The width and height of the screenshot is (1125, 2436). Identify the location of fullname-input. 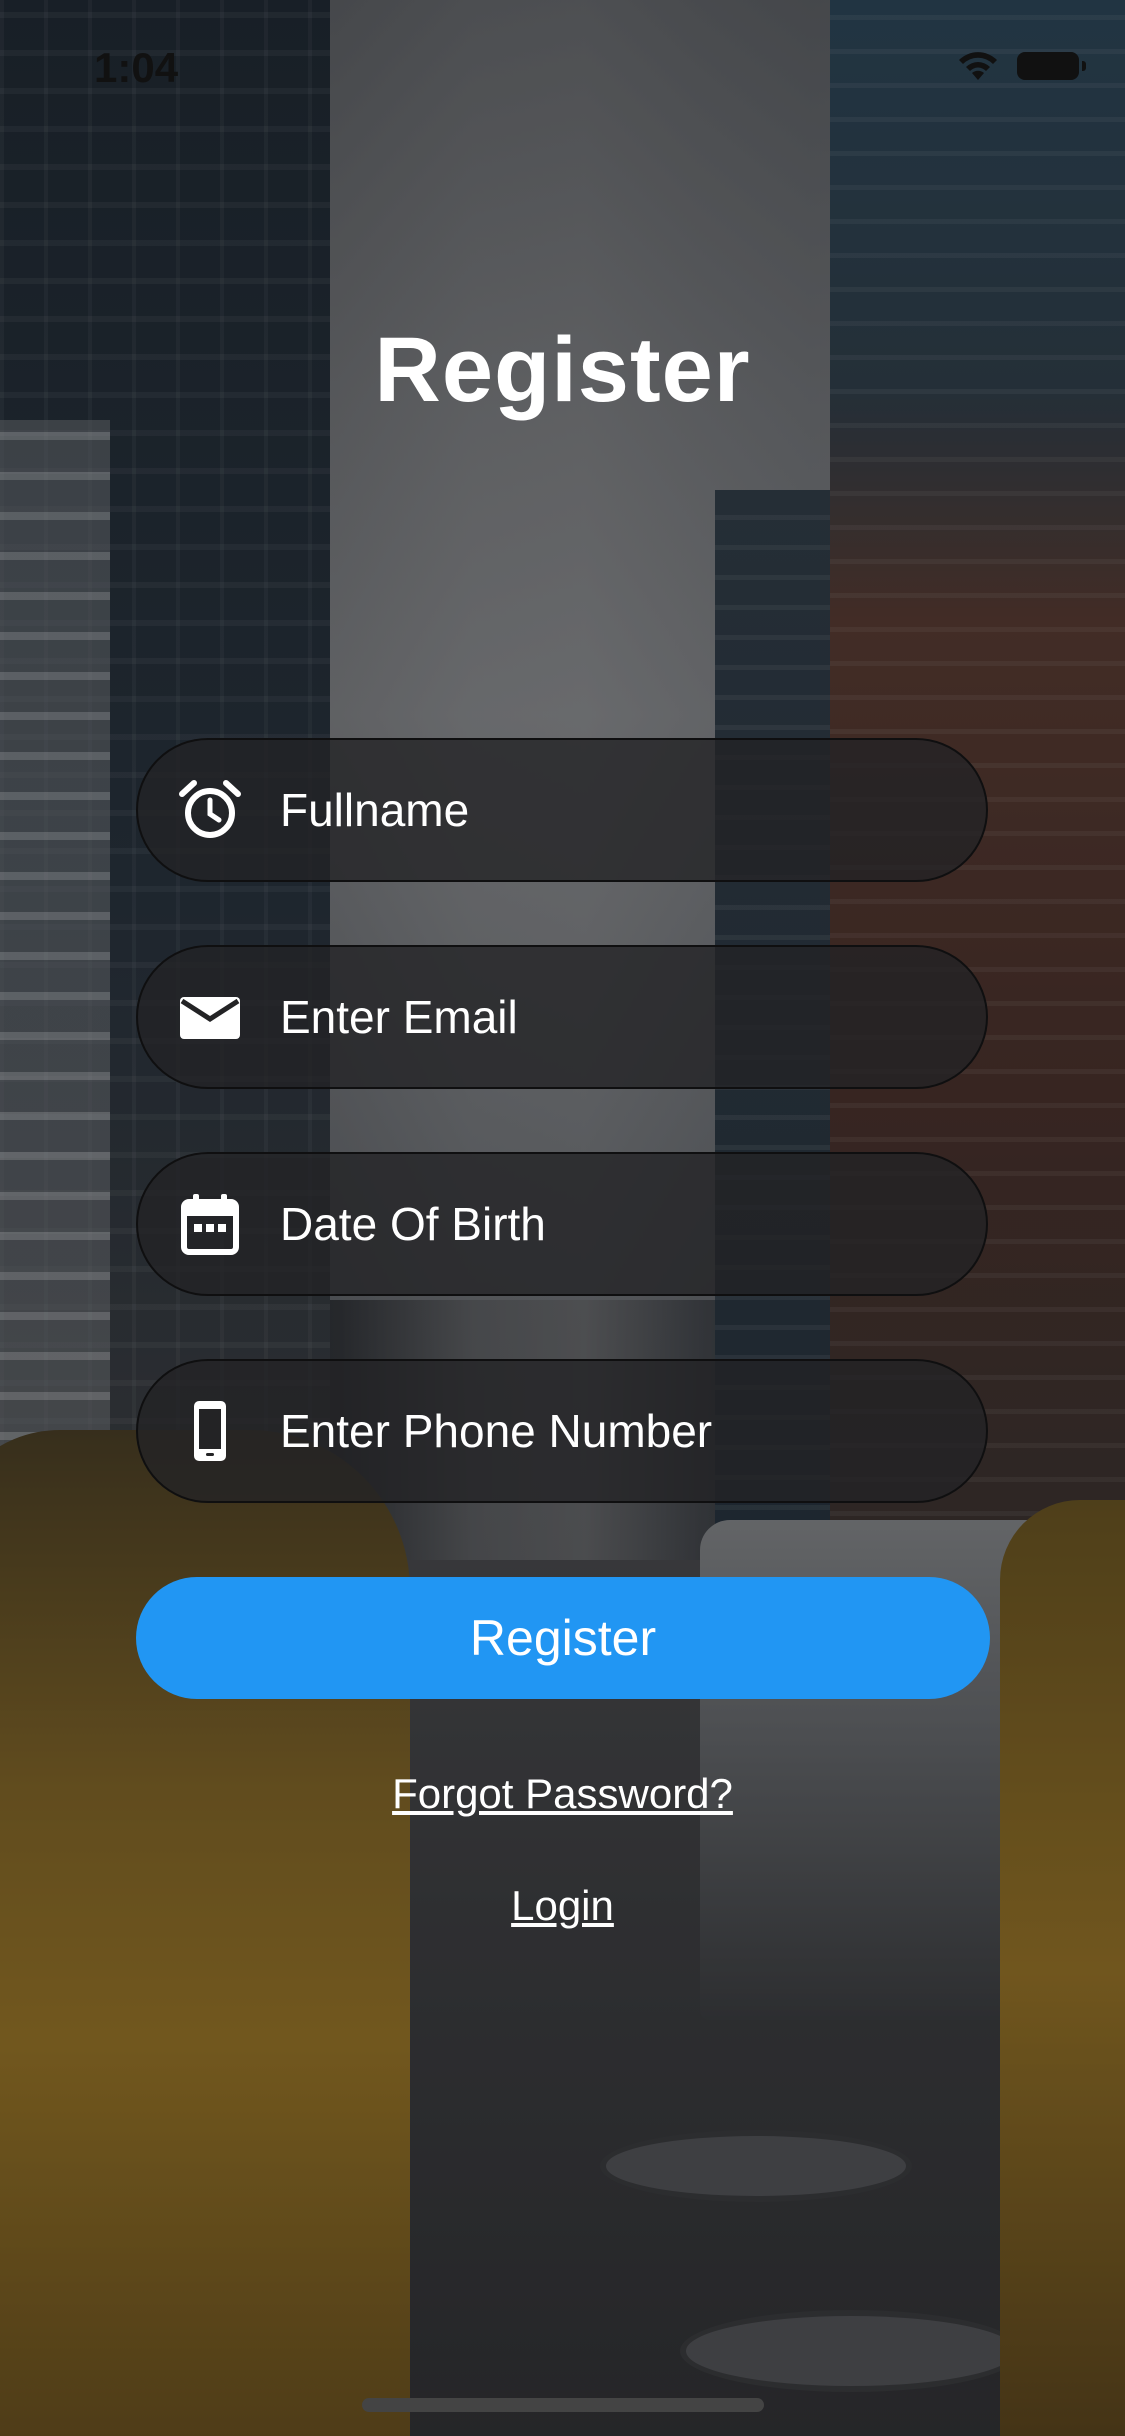
(600, 810).